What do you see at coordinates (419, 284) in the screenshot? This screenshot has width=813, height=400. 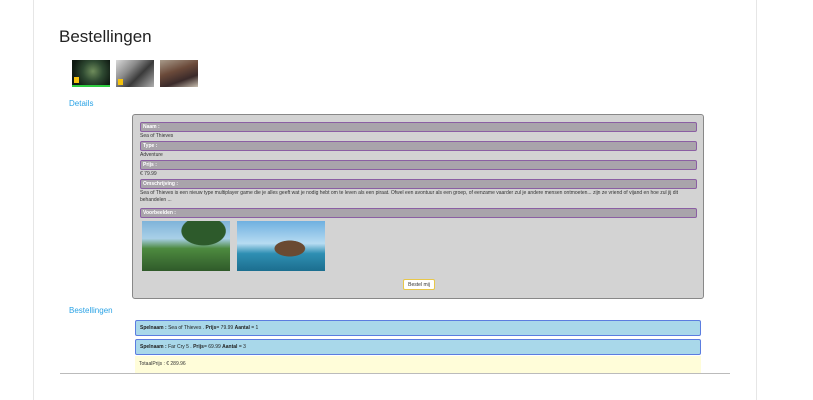 I see `order-button: Bestel mij` at bounding box center [419, 284].